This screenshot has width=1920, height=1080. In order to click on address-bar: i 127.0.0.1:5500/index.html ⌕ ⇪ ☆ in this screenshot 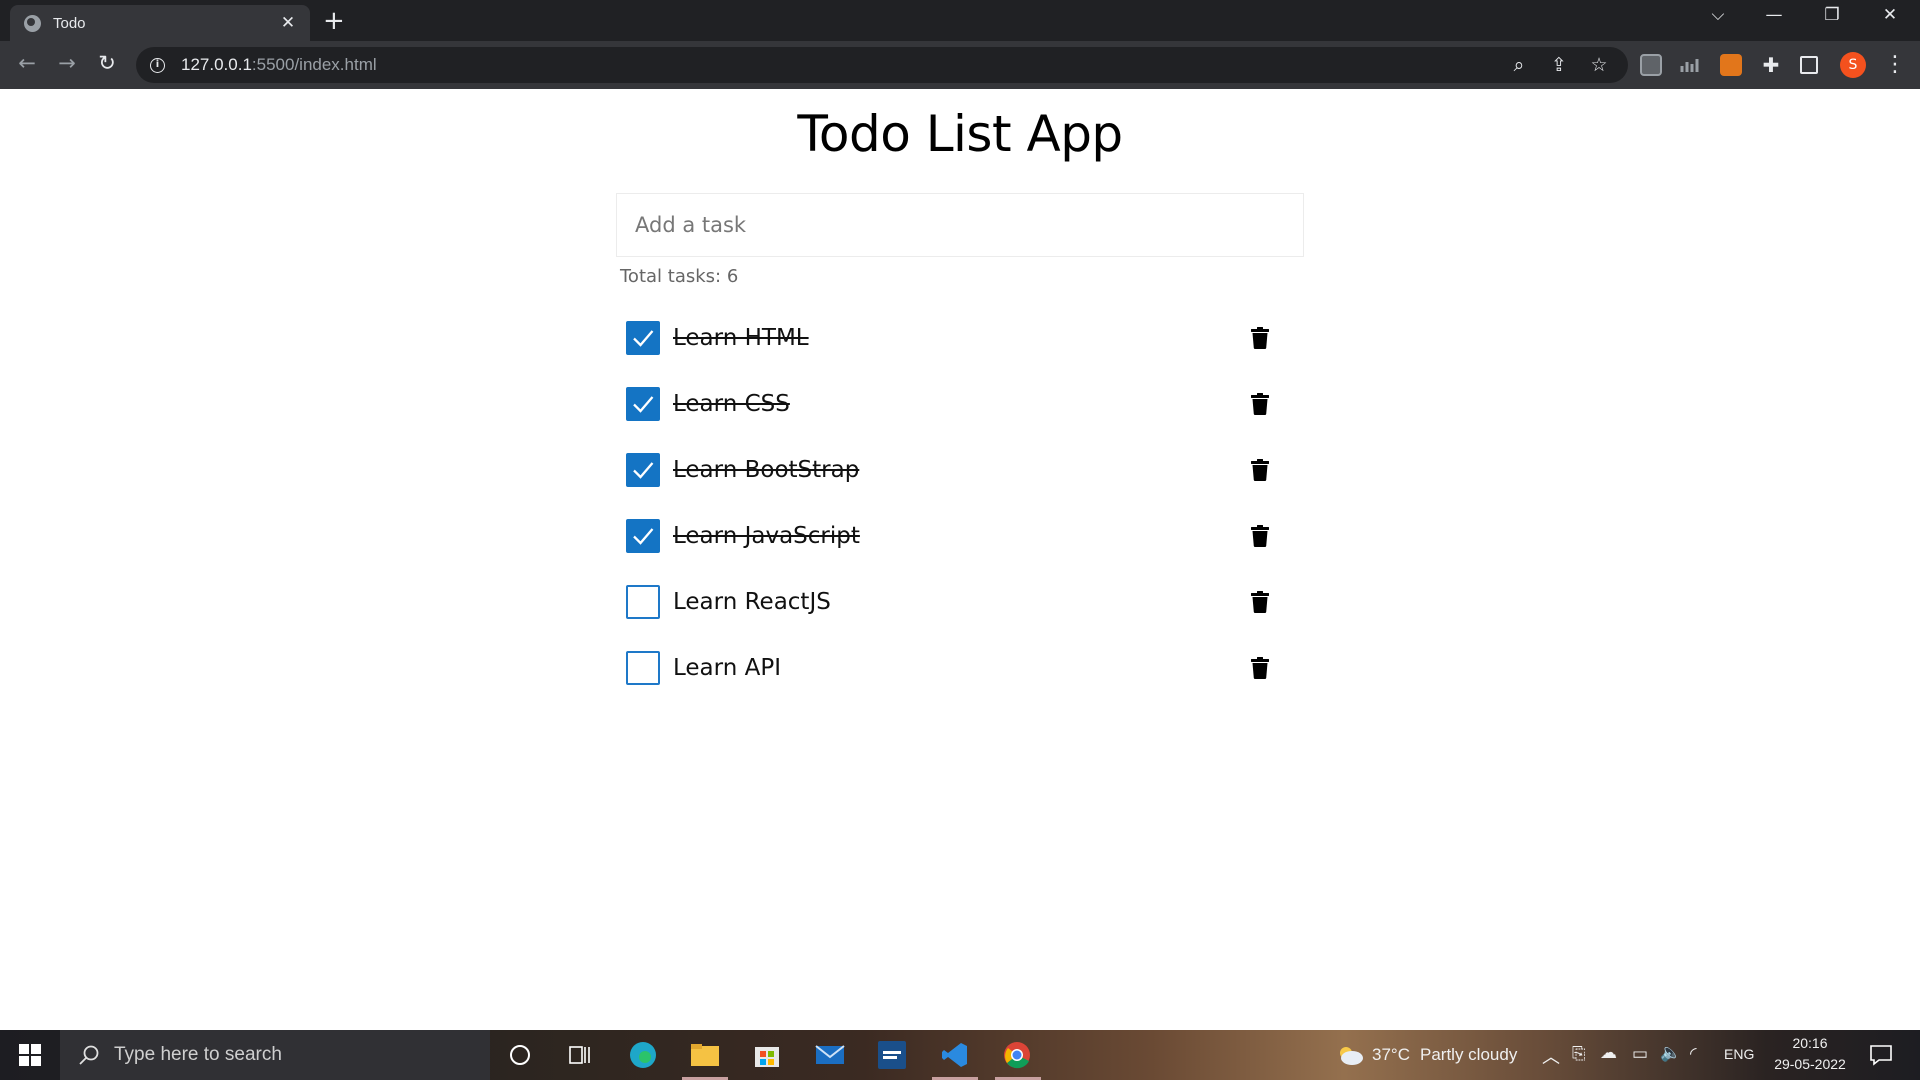, I will do `click(882, 65)`.